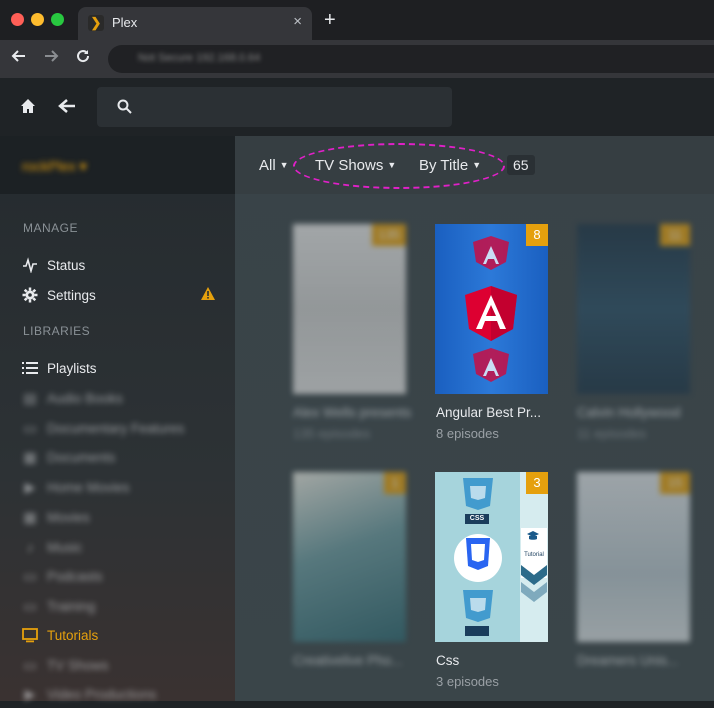 The height and width of the screenshot is (708, 714). I want to click on back-icon, so click(67, 108).